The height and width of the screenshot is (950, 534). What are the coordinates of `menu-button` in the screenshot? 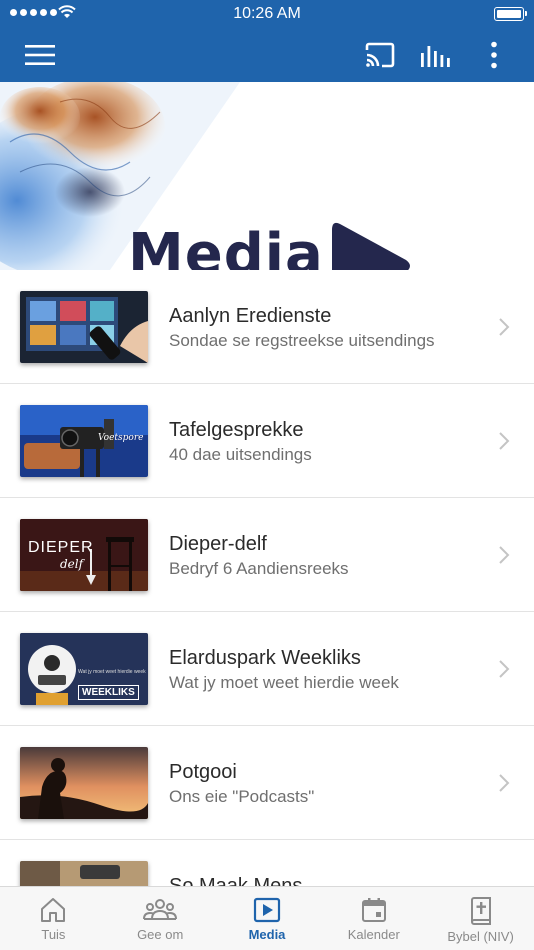 It's located at (40, 55).